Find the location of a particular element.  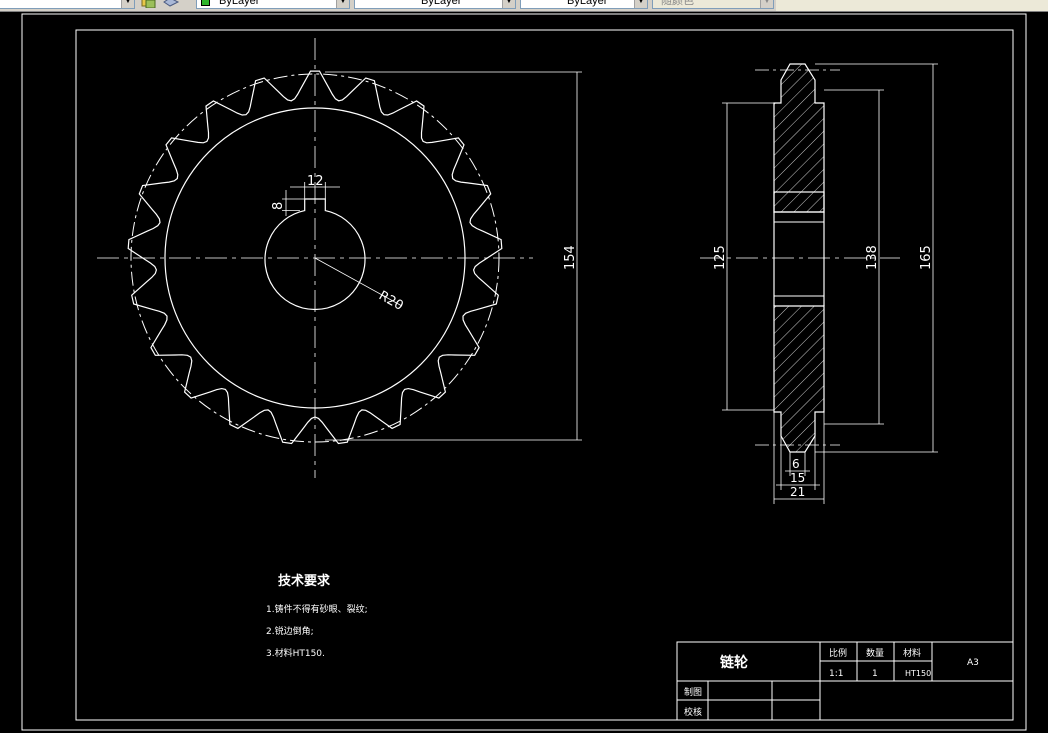

qty-value: 1 is located at coordinates (875, 674).